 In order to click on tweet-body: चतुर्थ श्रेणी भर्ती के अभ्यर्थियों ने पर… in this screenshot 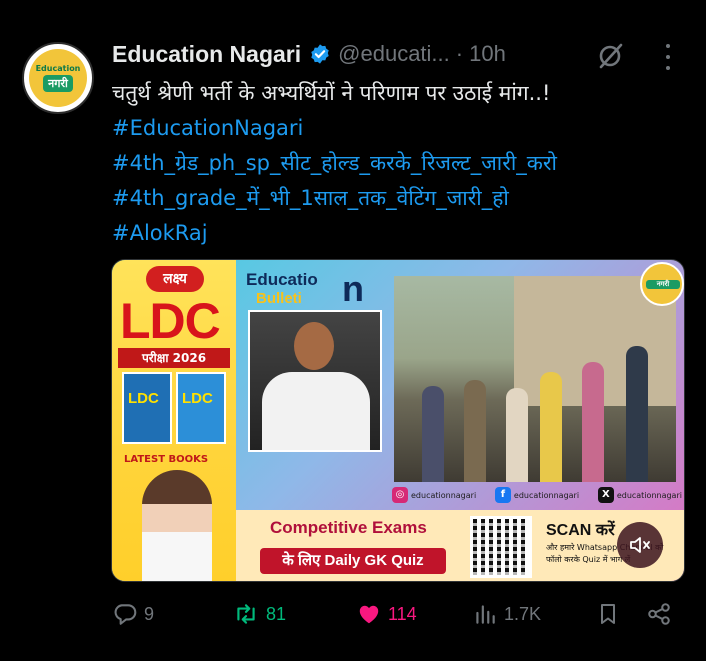, I will do `click(331, 93)`.